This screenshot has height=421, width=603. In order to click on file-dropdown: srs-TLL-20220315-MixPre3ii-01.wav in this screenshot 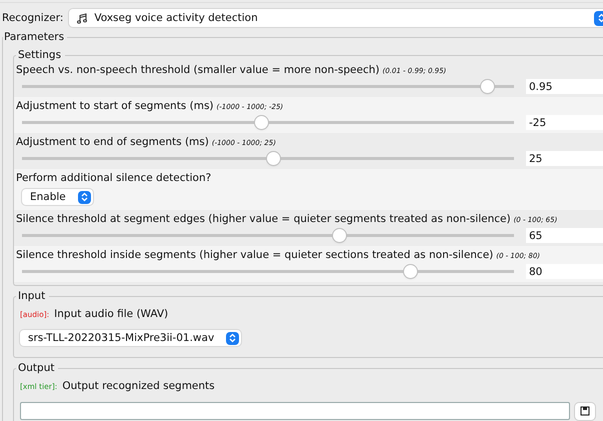, I will do `click(131, 338)`.